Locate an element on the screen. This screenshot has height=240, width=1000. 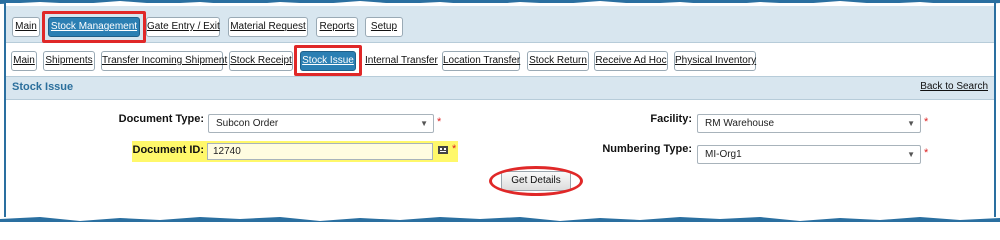
sub-tab-internal-transfer: Internal Transfer is located at coordinates (401, 61).